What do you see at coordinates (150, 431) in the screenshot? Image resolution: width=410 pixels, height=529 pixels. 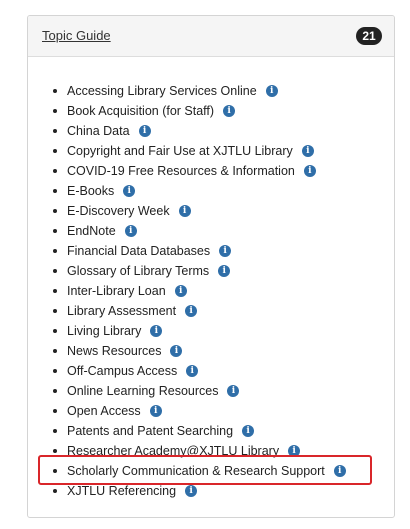 I see `topic-link: Patents and Patent Searching` at bounding box center [150, 431].